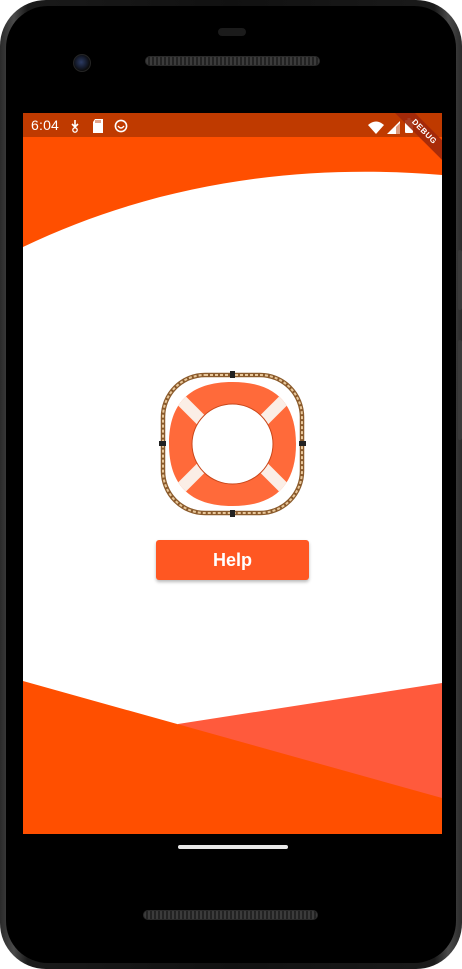 The width and height of the screenshot is (462, 969). Describe the element at coordinates (232, 444) in the screenshot. I see `lifebuoy-icon` at that location.